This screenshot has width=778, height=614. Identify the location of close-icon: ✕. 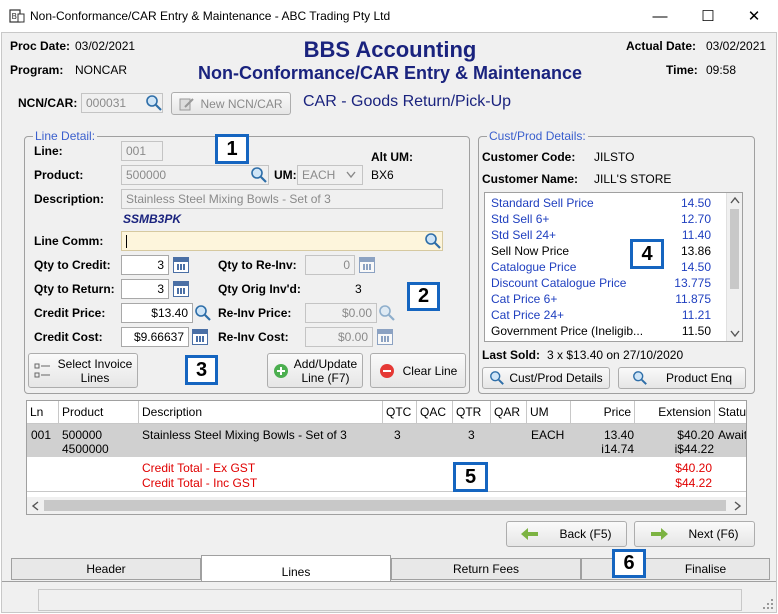
(754, 16).